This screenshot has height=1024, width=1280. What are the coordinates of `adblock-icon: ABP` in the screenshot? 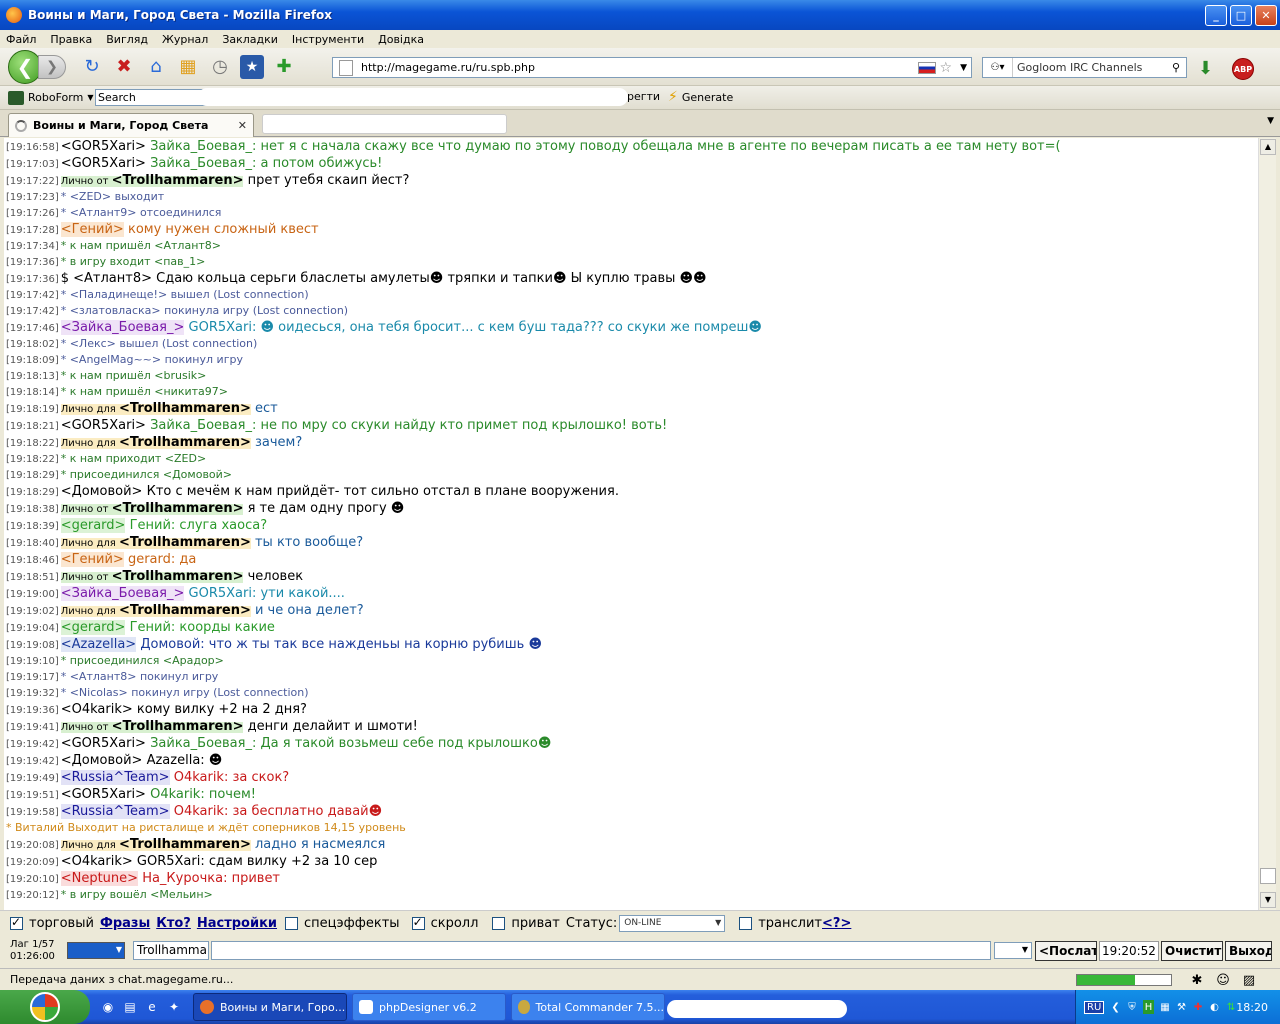 It's located at (1243, 69).